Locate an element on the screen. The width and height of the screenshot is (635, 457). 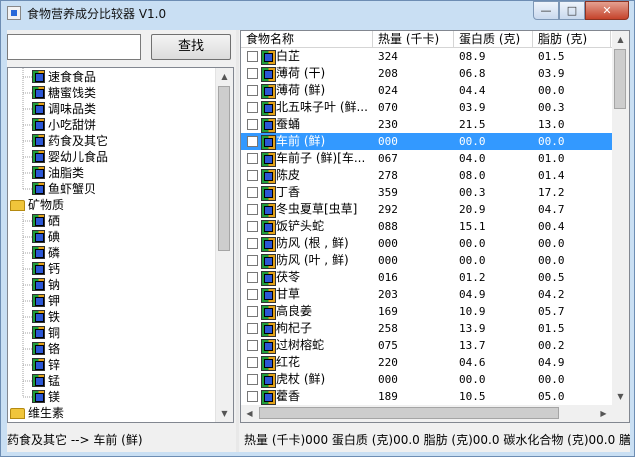
tree-scroll-thumb is located at coordinates (224, 168).